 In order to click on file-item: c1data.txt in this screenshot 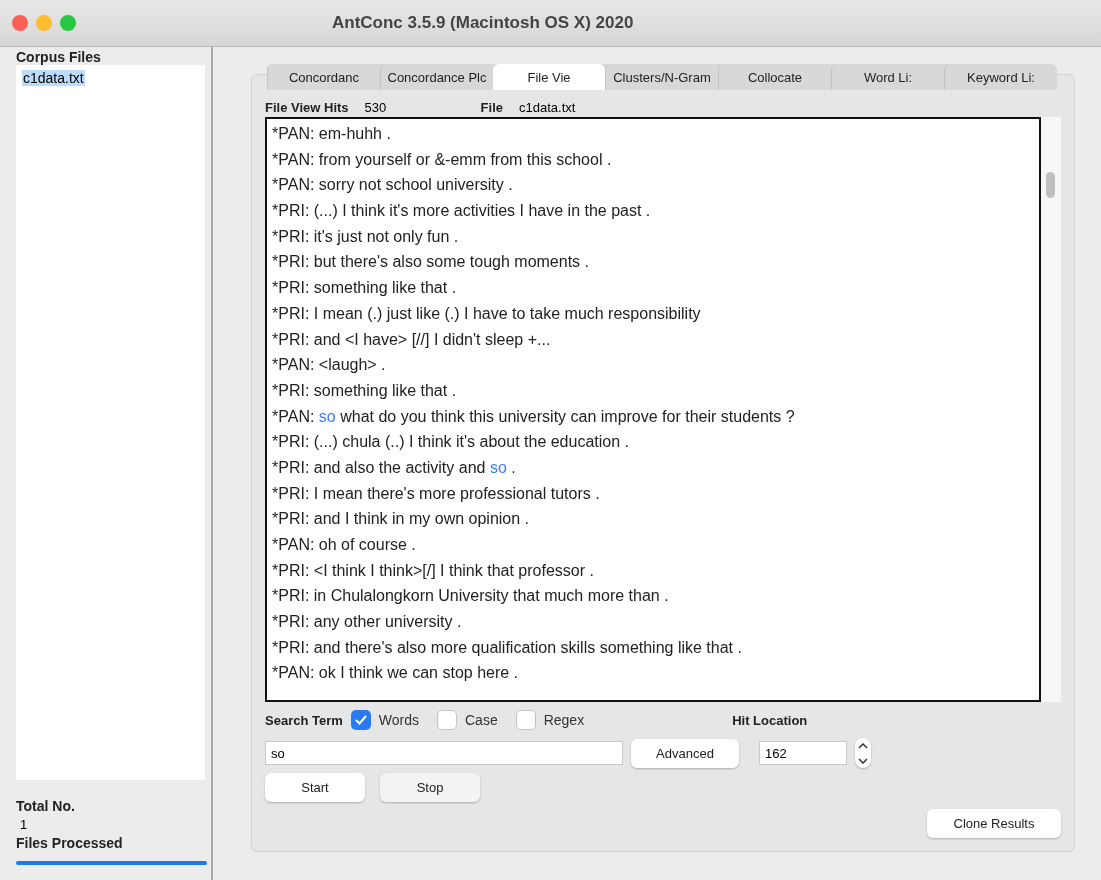, I will do `click(53, 78)`.